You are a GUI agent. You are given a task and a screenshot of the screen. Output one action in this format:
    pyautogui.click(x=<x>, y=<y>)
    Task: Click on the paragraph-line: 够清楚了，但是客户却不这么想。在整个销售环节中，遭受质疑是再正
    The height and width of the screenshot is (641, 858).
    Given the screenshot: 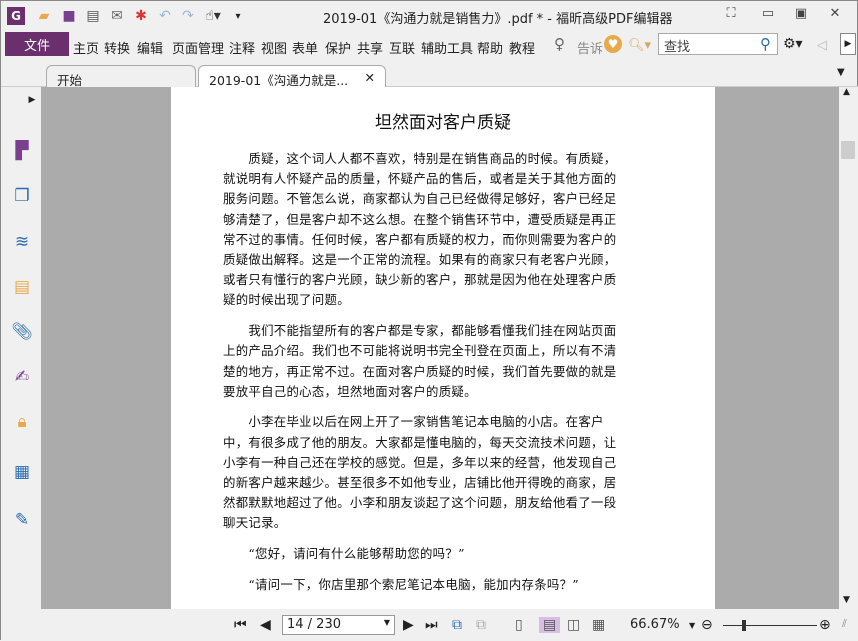 What is the action you would take?
    pyautogui.click(x=420, y=219)
    